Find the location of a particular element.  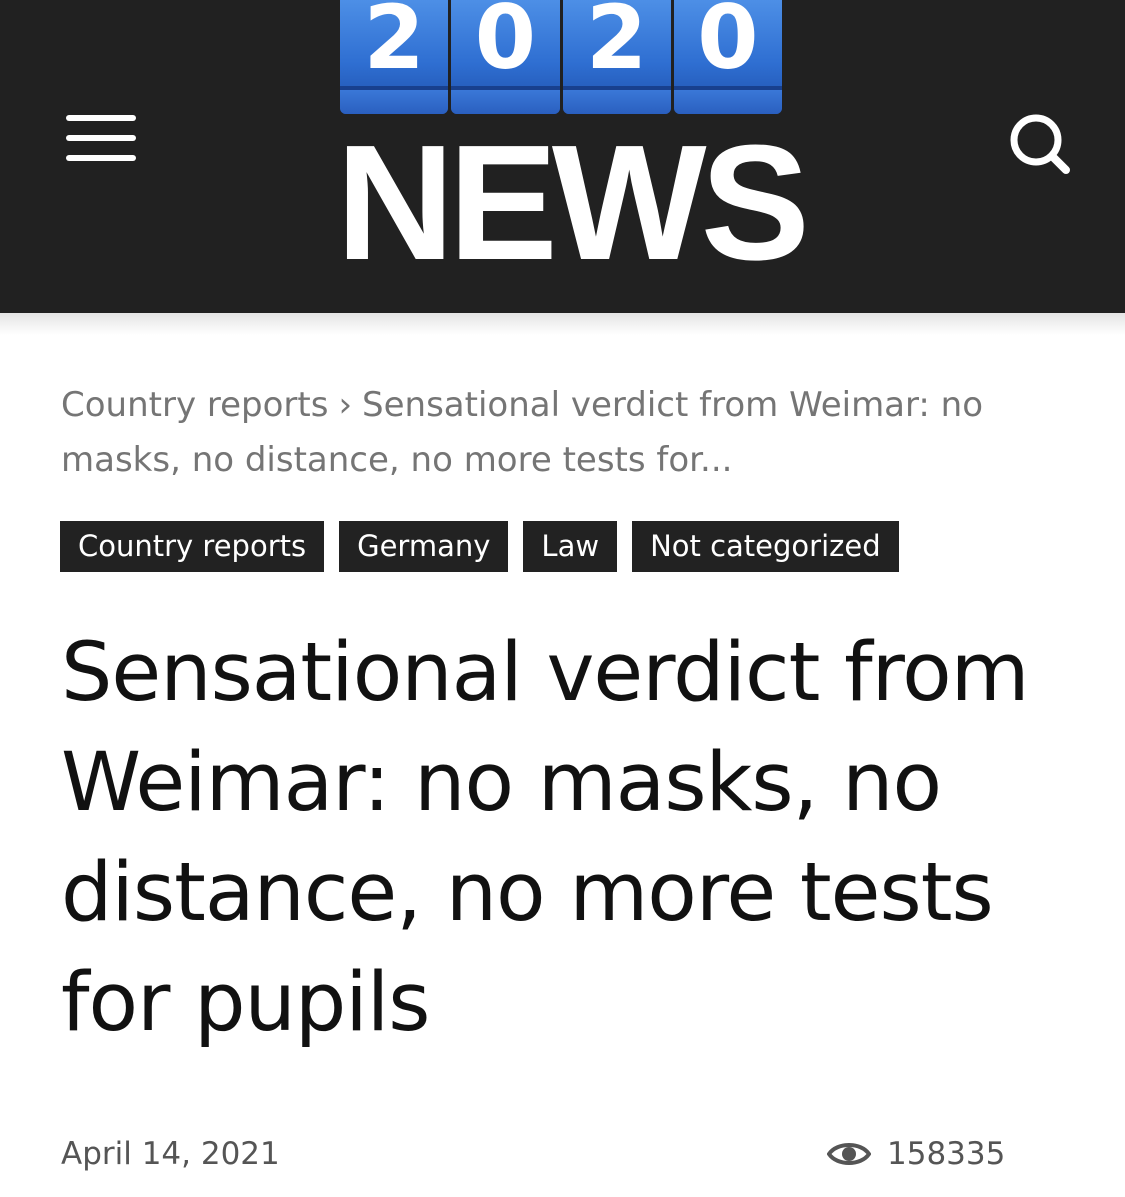

article-date: April 14, 2021 is located at coordinates (170, 1154).